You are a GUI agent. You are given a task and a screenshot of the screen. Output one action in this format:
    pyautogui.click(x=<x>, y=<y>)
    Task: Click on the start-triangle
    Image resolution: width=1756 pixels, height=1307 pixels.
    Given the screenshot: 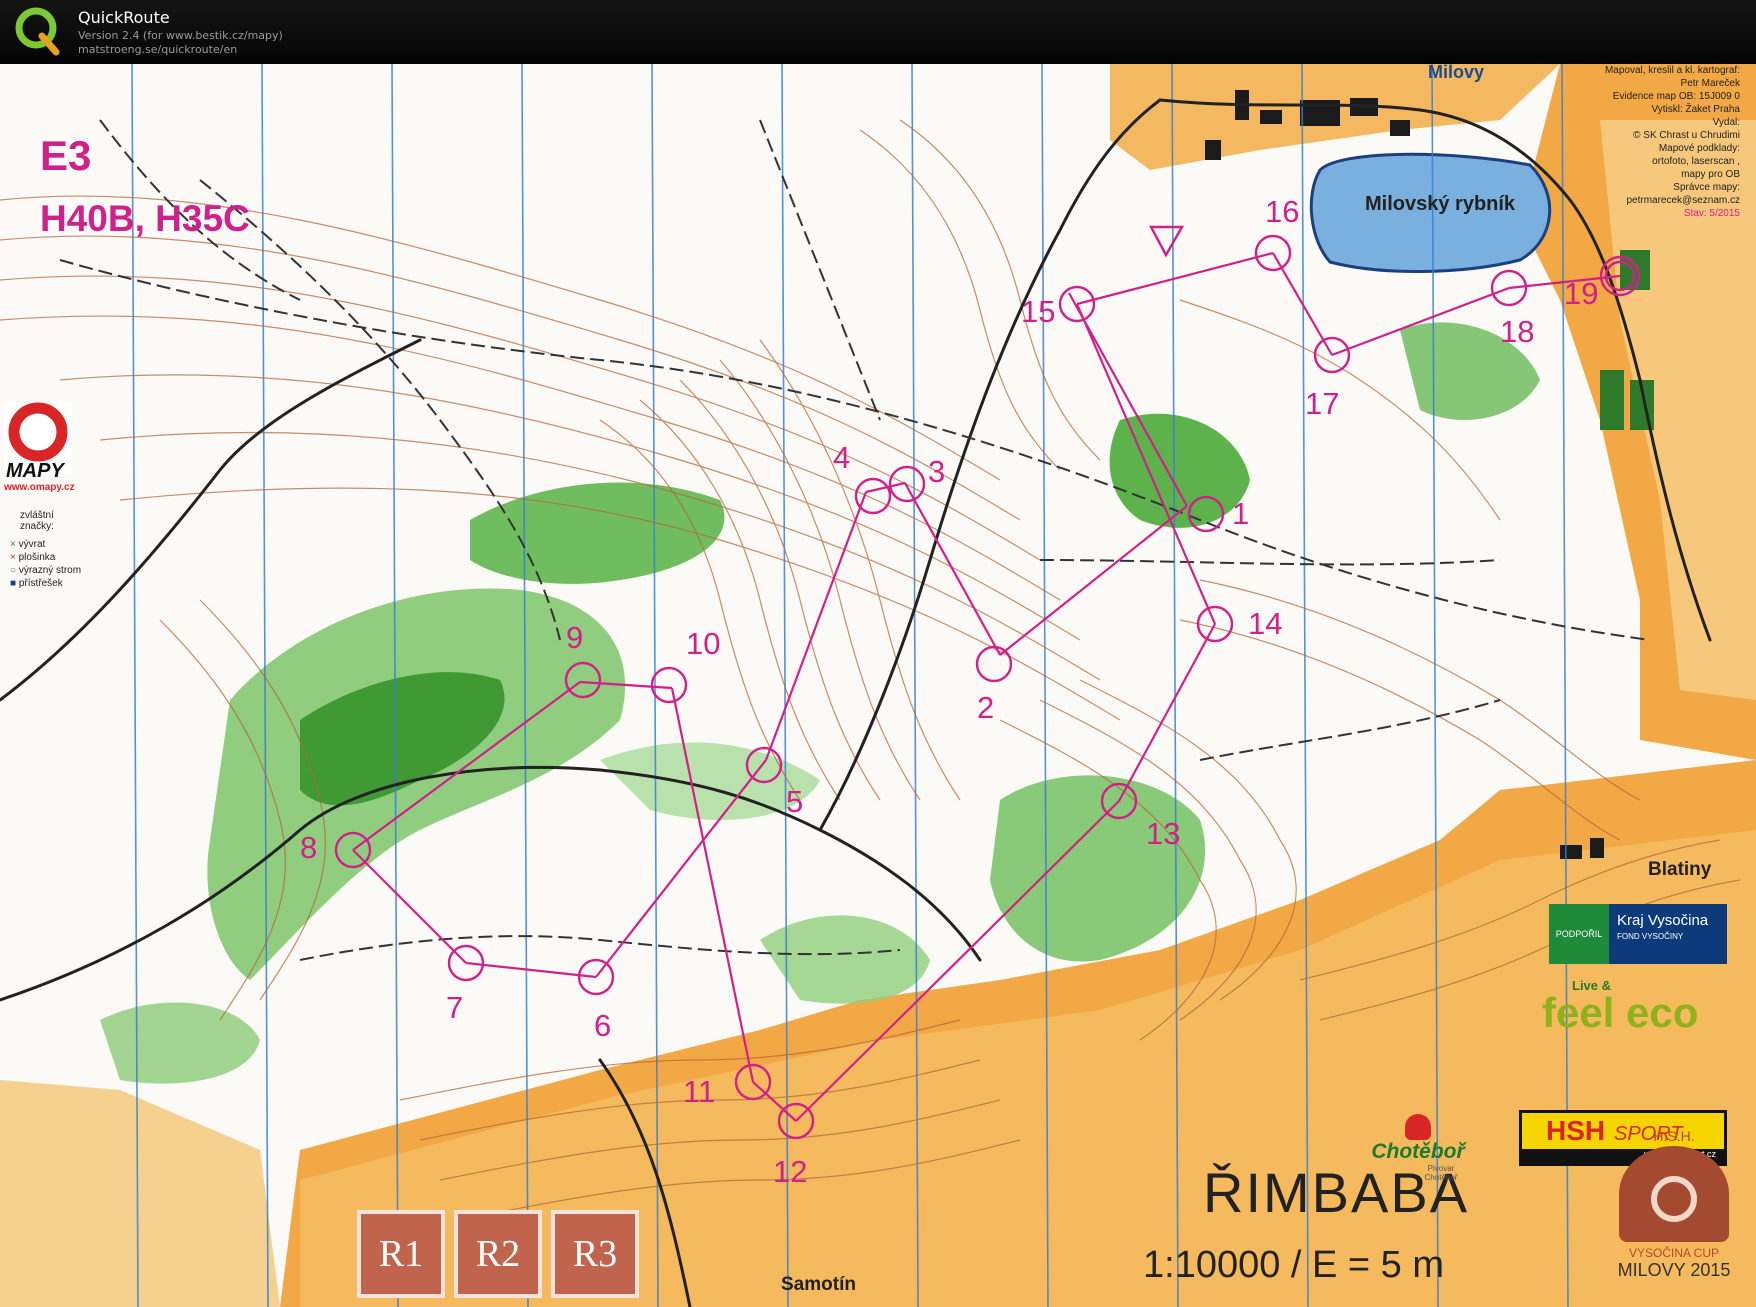 What is the action you would take?
    pyautogui.click(x=1166, y=241)
    